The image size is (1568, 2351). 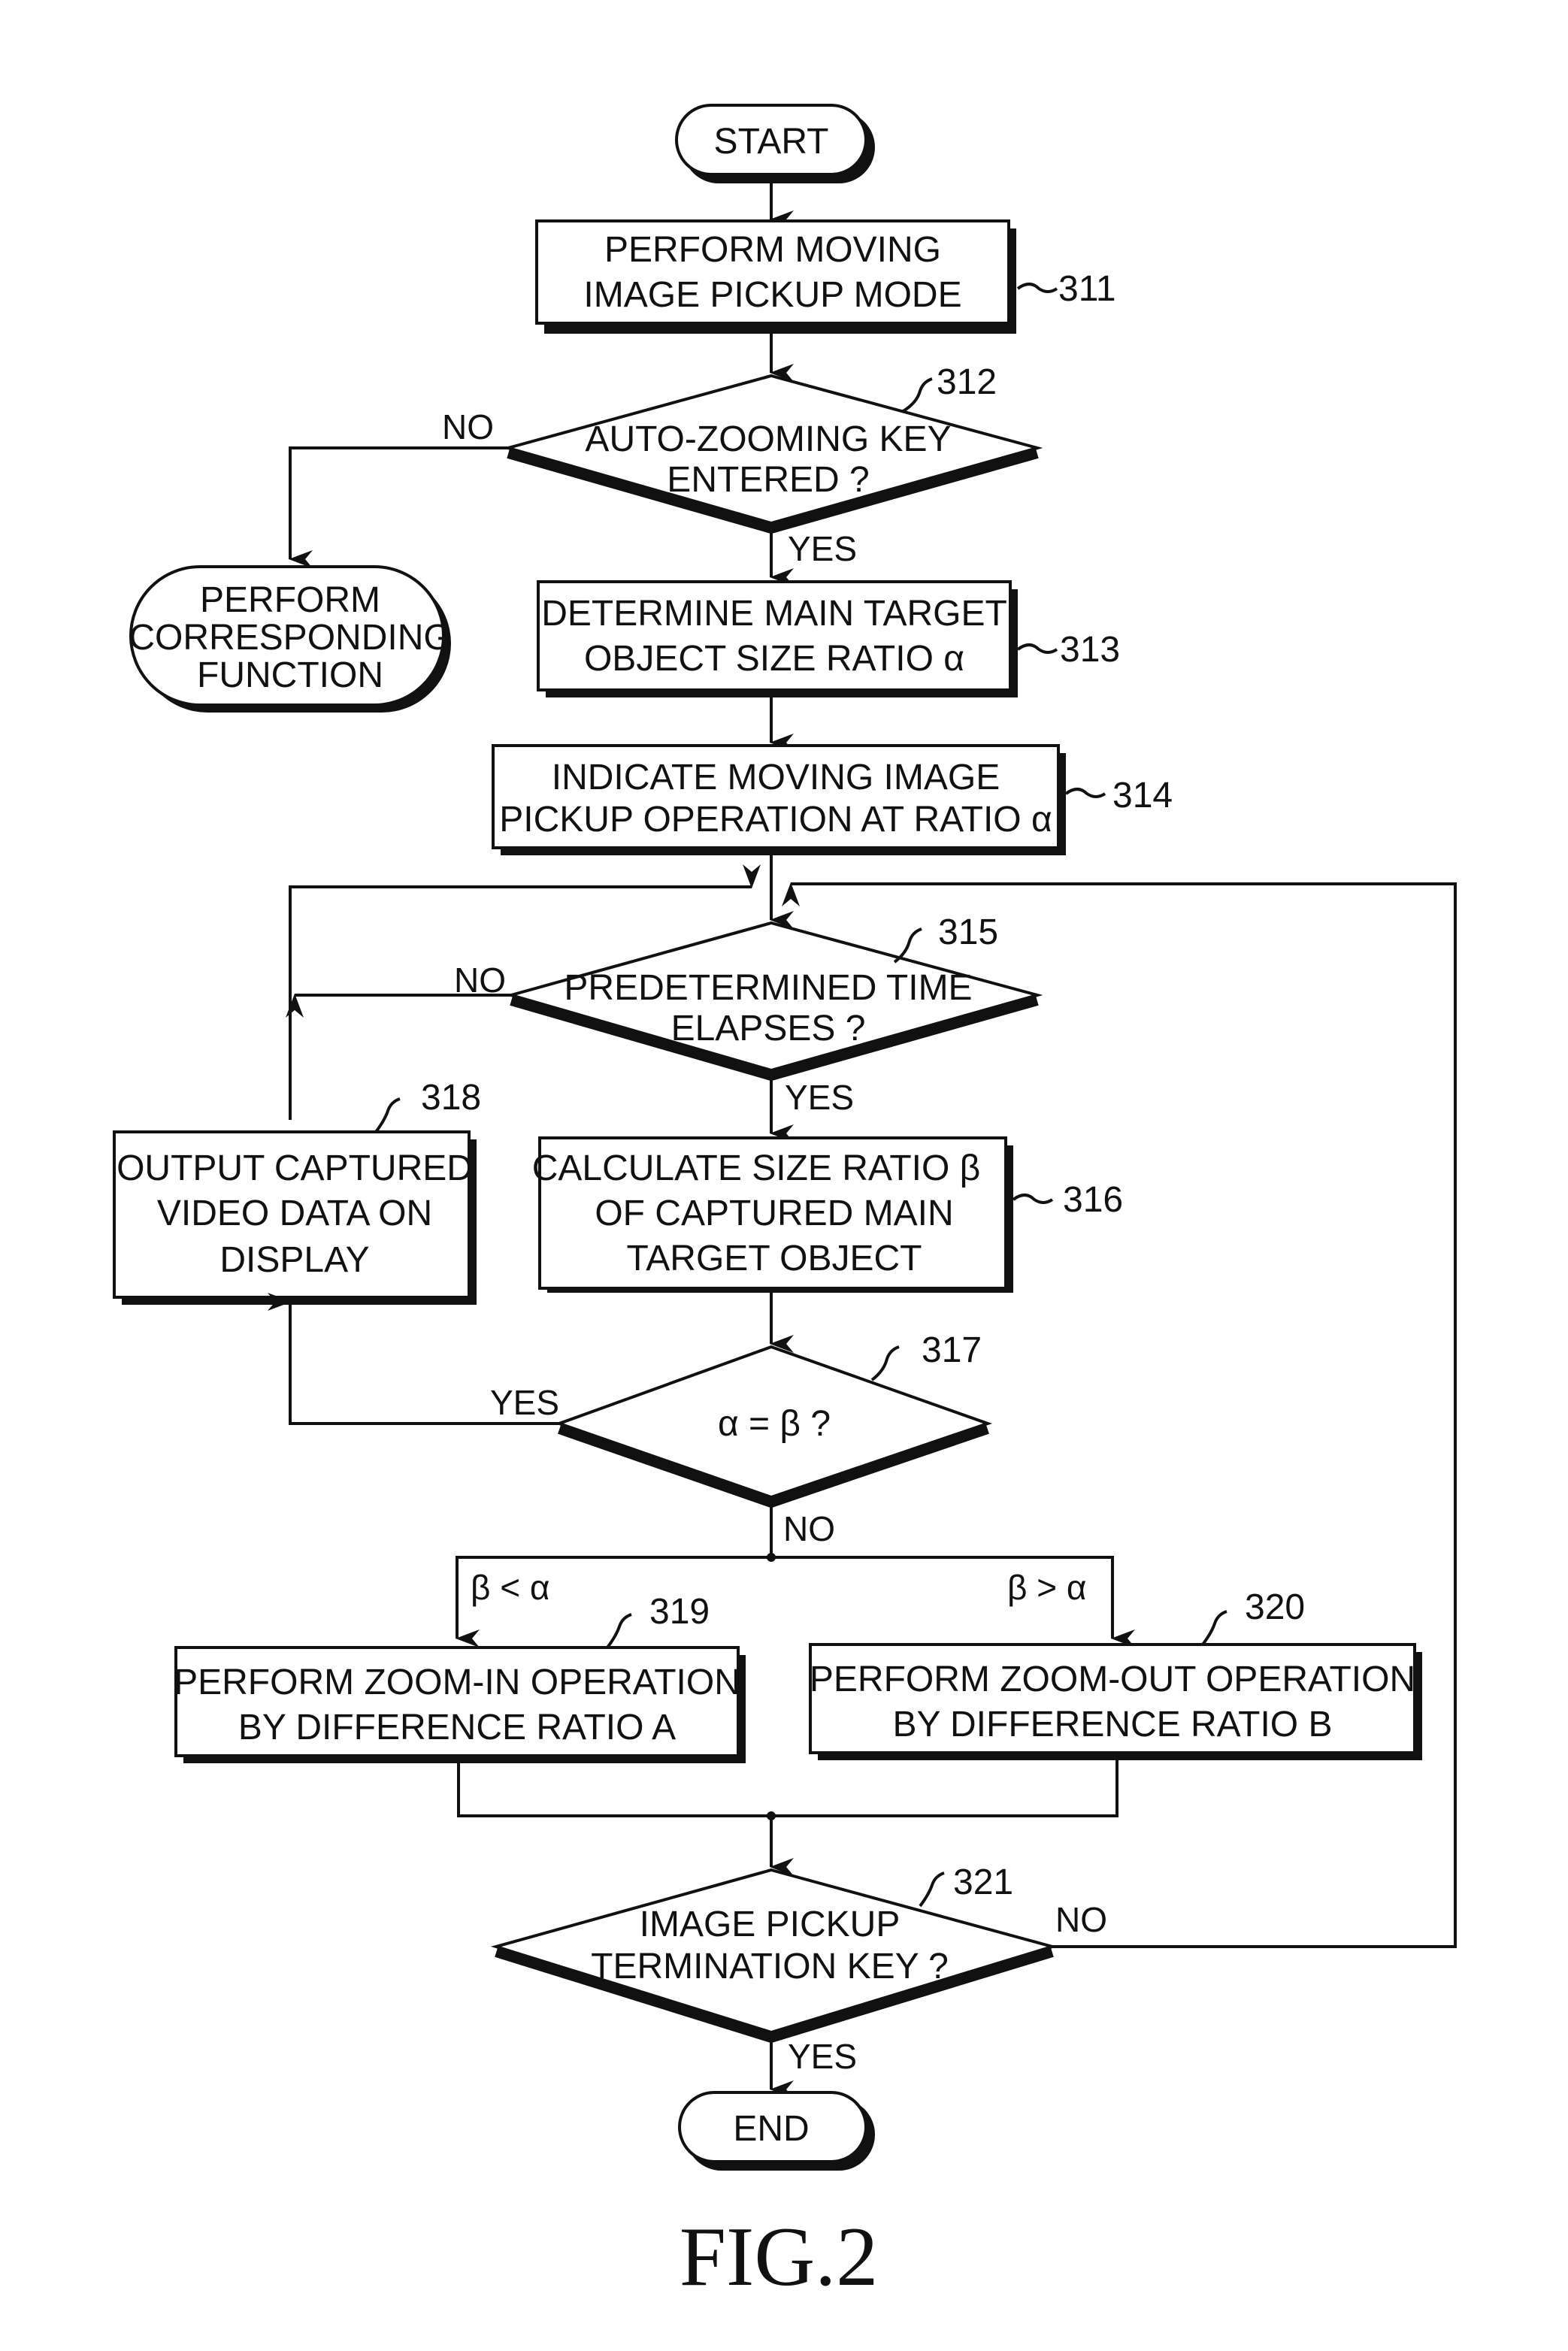 I want to click on branch-right-label: β > α, so click(x=1046, y=1587).